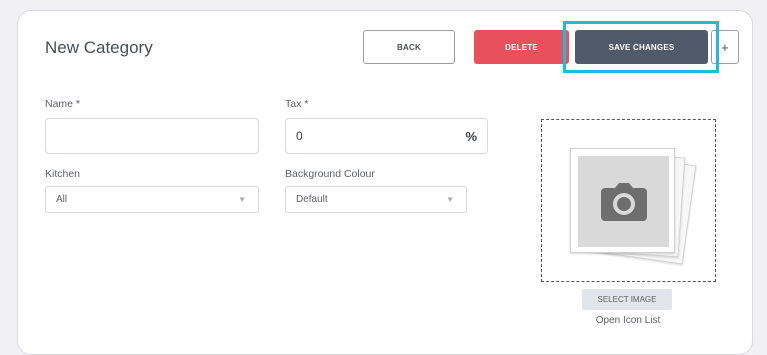 The image size is (767, 355). I want to click on camera-icon, so click(623, 201).